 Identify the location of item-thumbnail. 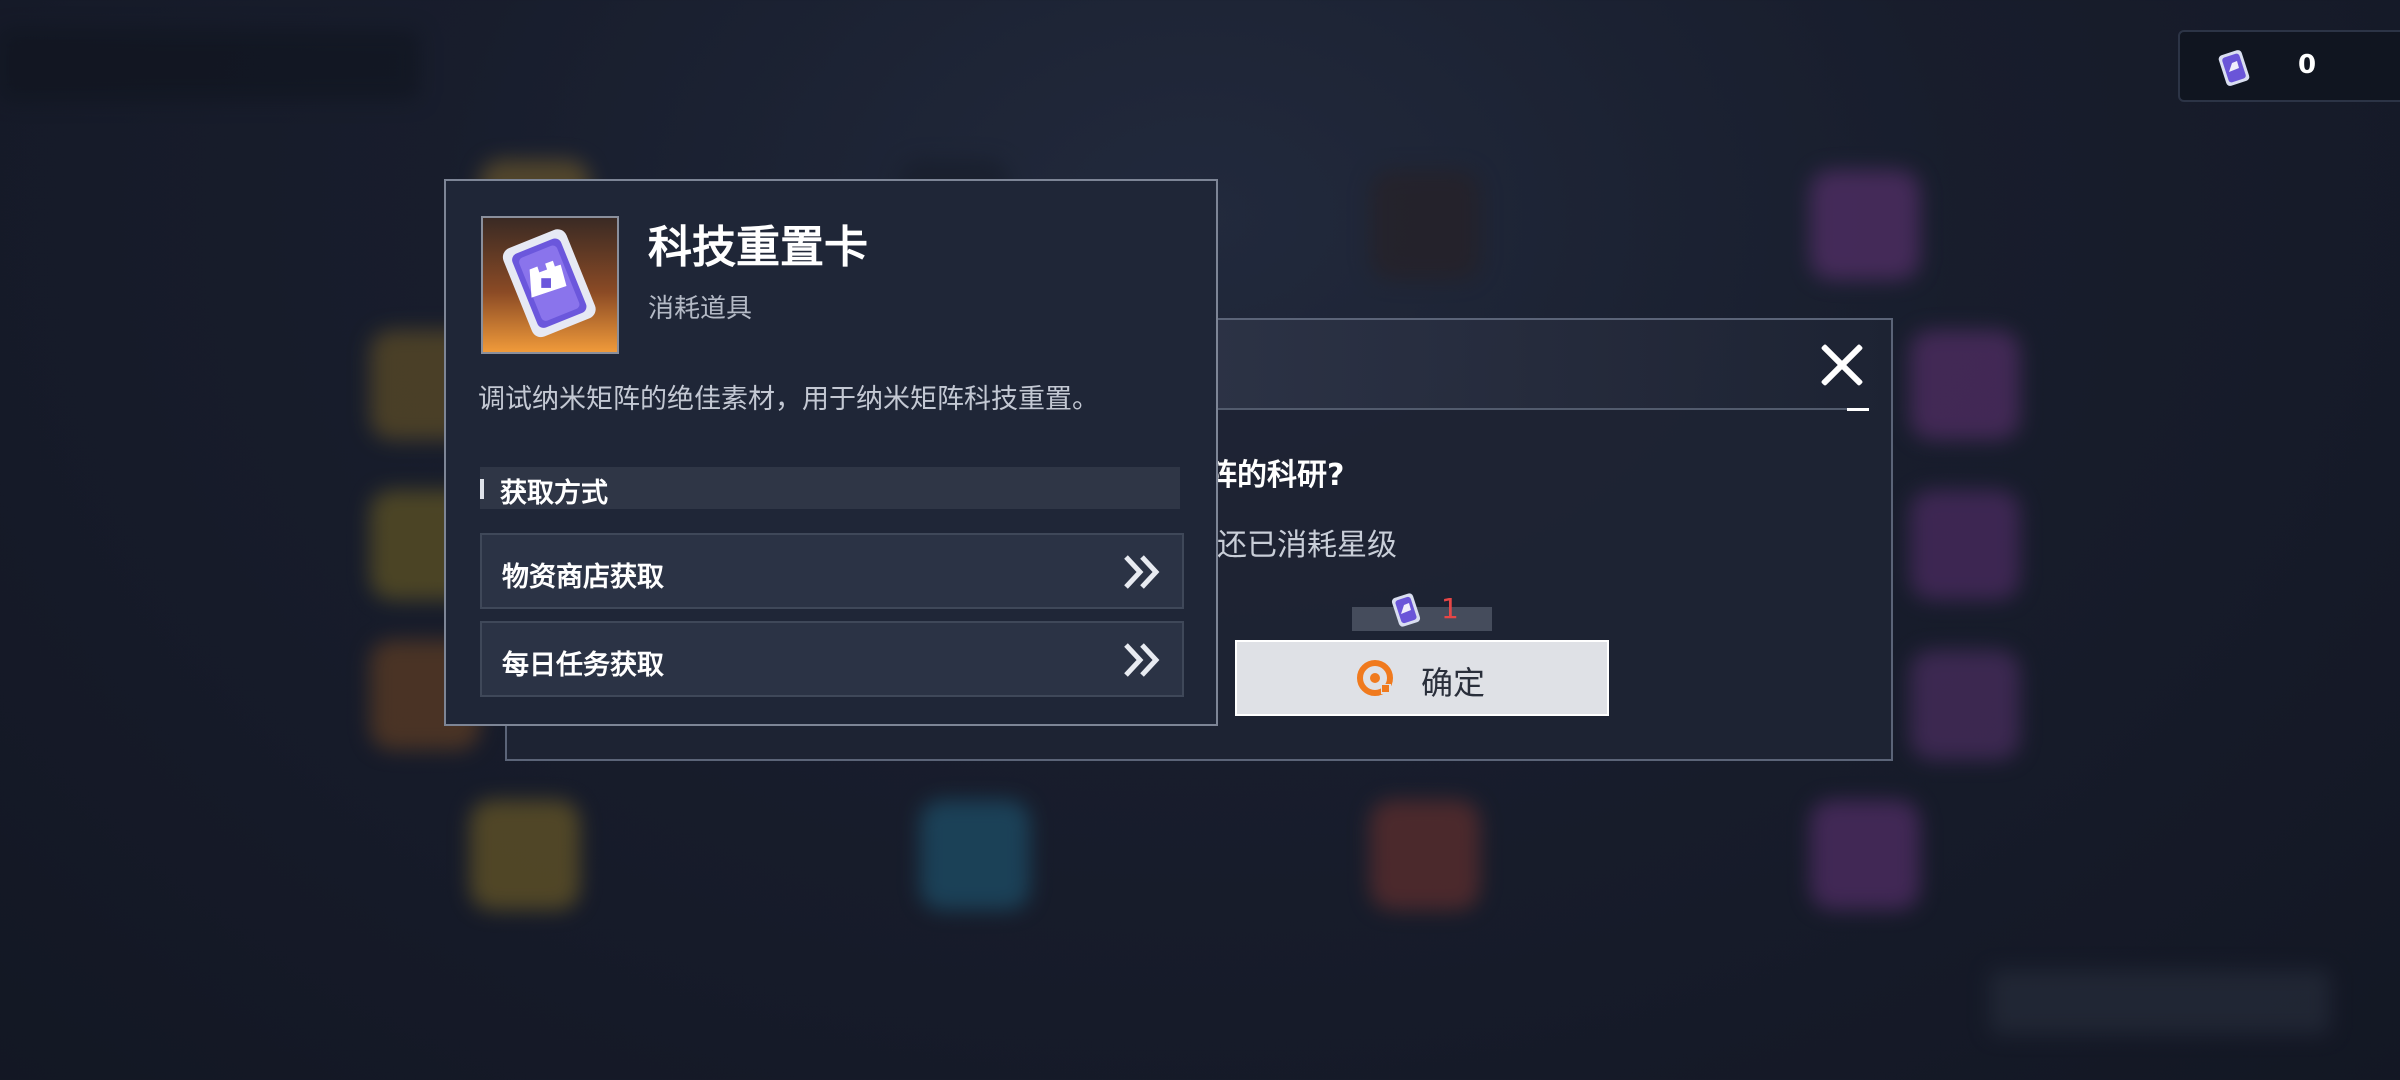
(550, 285).